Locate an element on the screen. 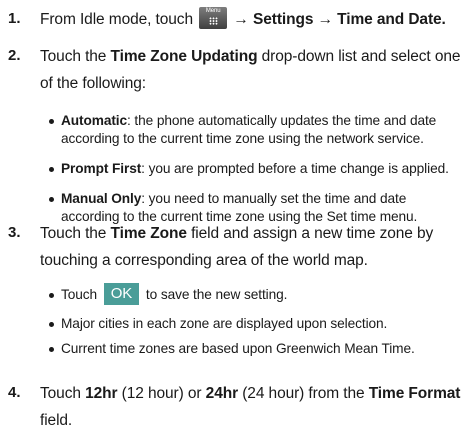 The image size is (472, 445). menu-key-icon: Menu is located at coordinates (213, 17).